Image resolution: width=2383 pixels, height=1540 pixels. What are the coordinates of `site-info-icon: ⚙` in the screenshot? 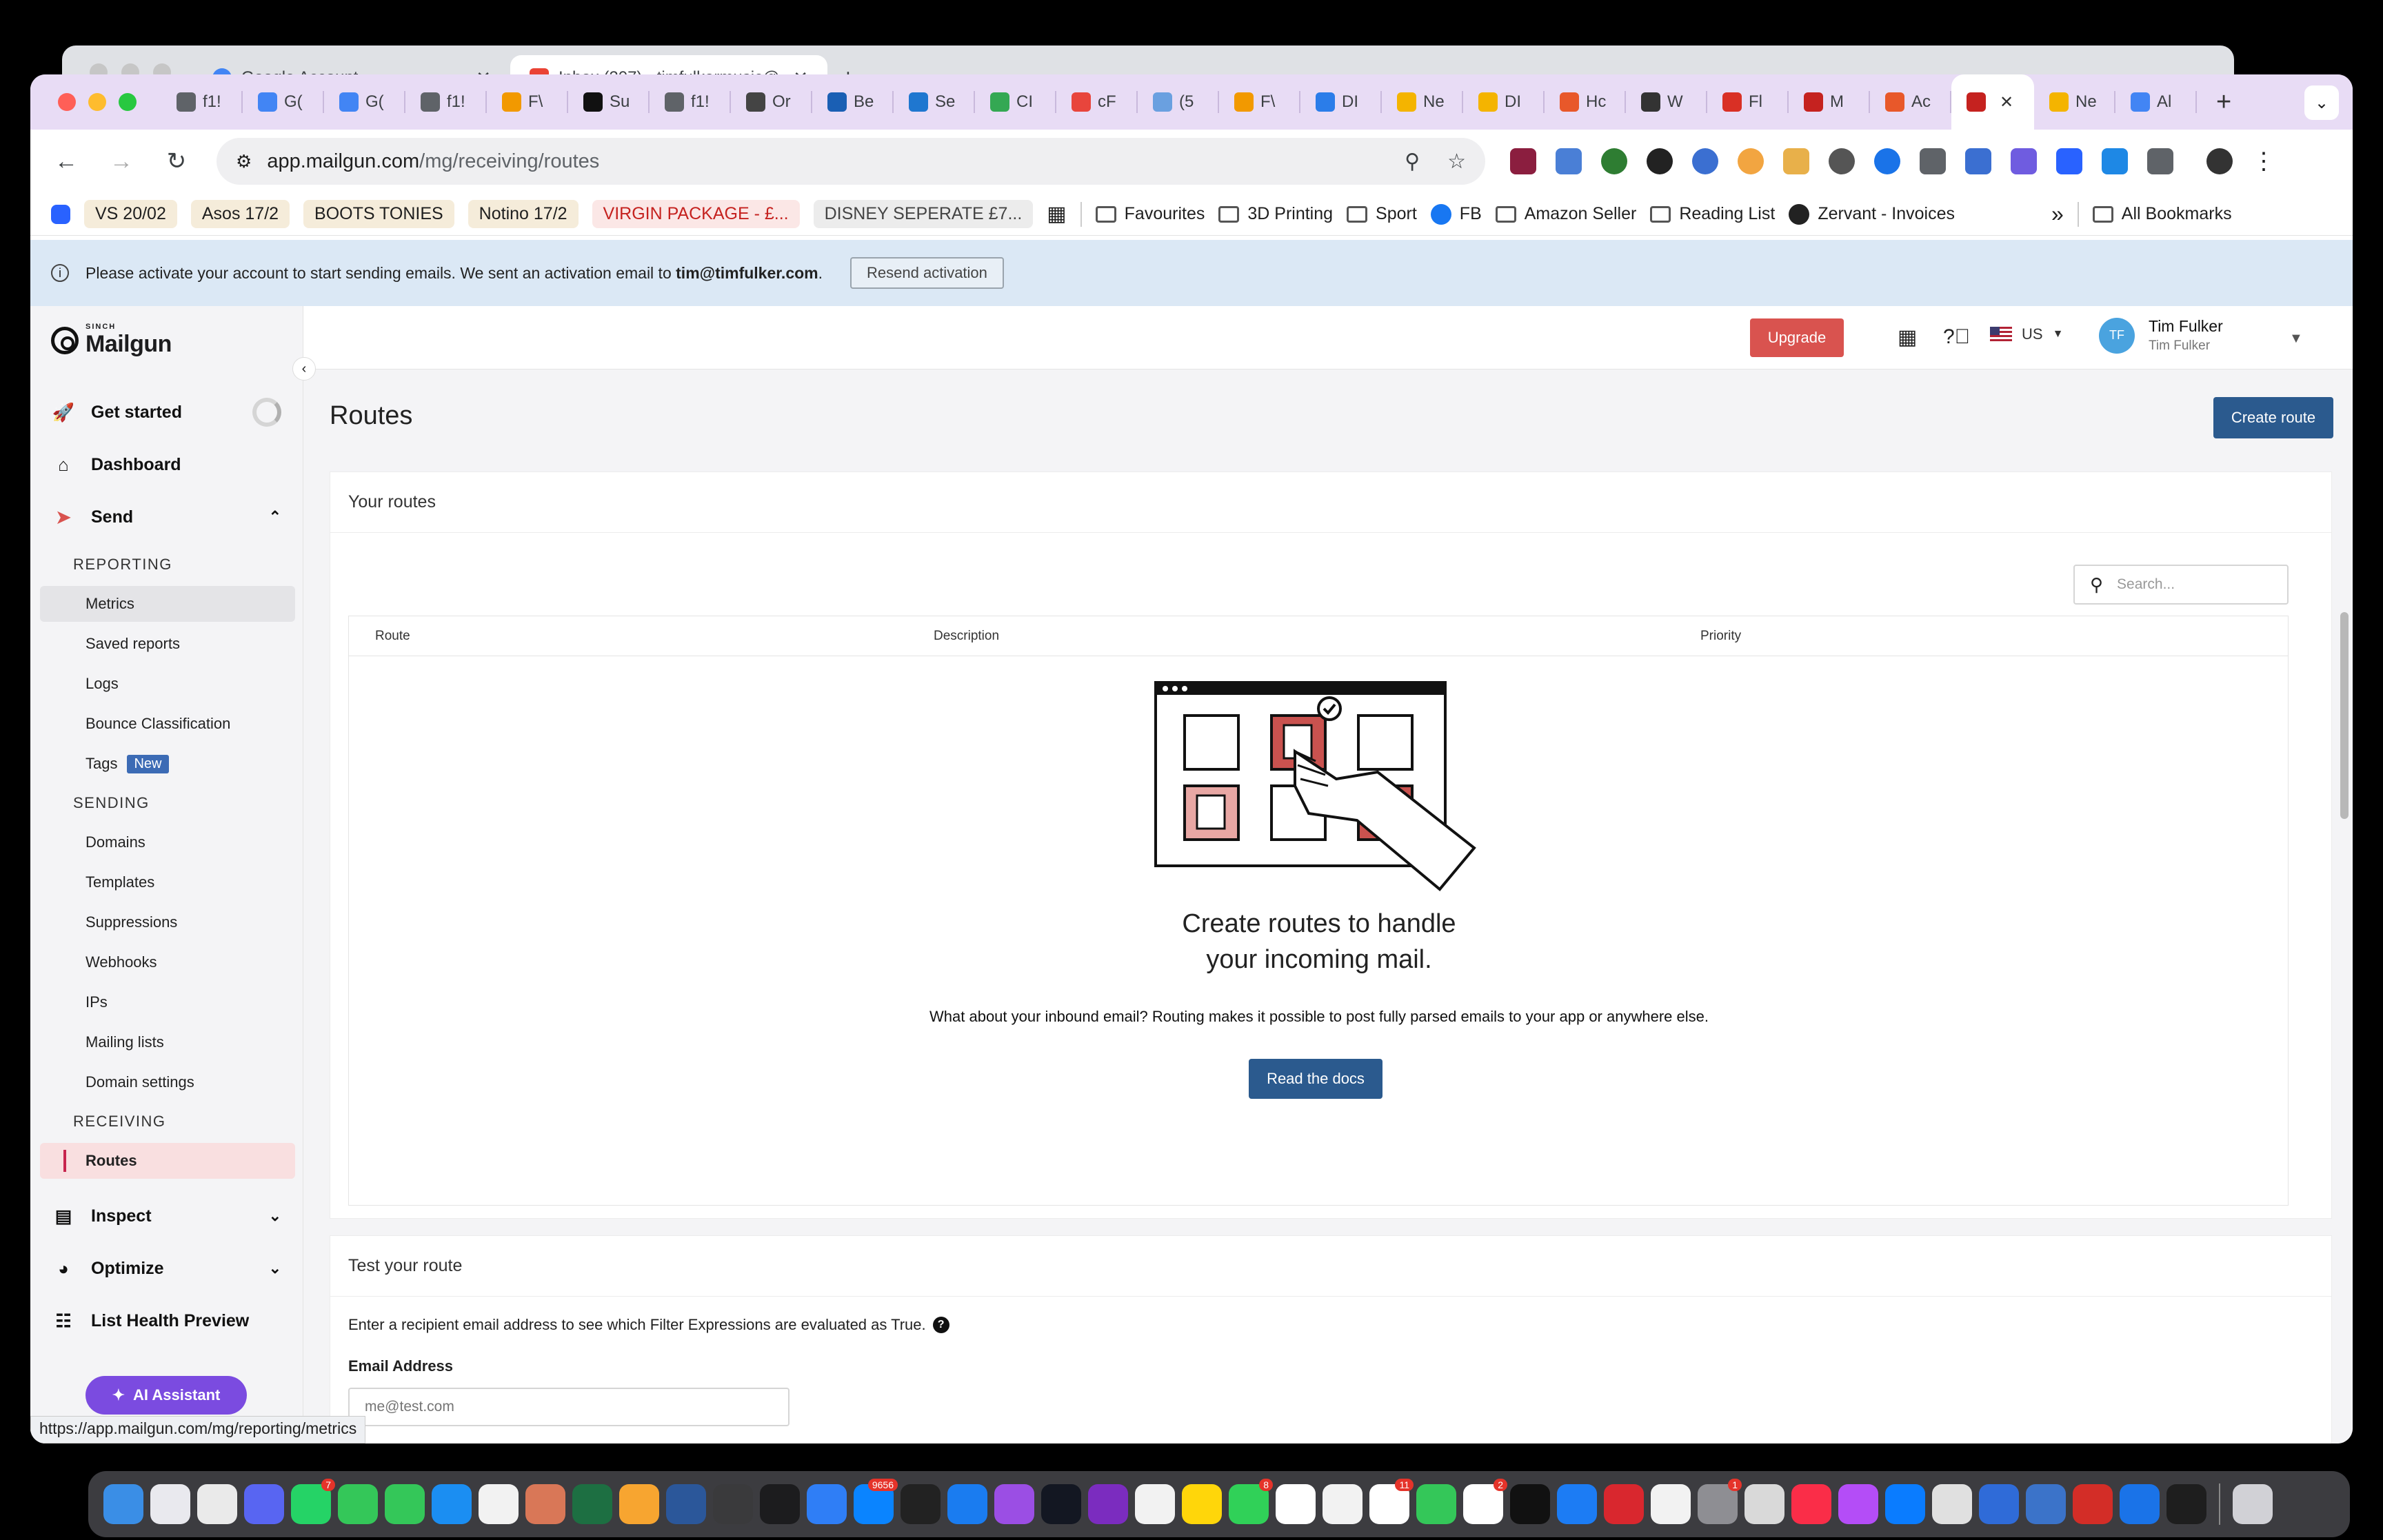 It's located at (244, 162).